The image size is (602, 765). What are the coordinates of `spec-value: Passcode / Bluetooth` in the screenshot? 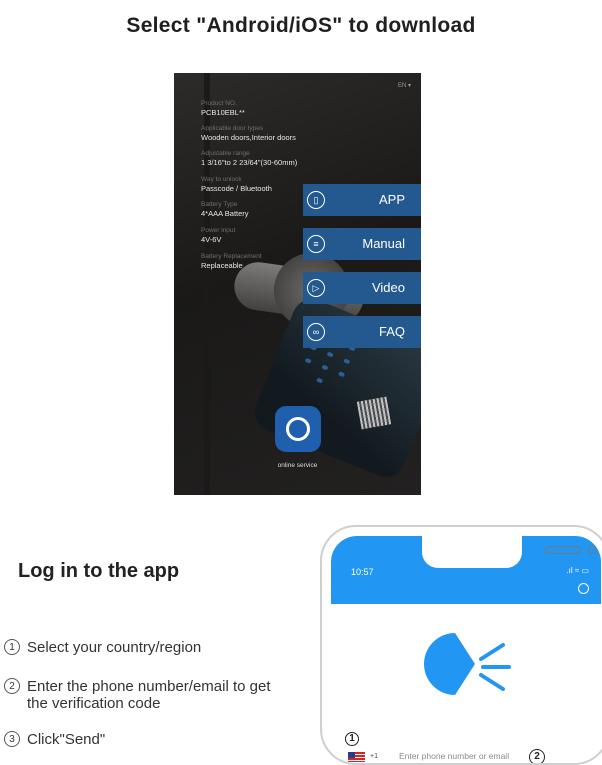 It's located at (236, 188).